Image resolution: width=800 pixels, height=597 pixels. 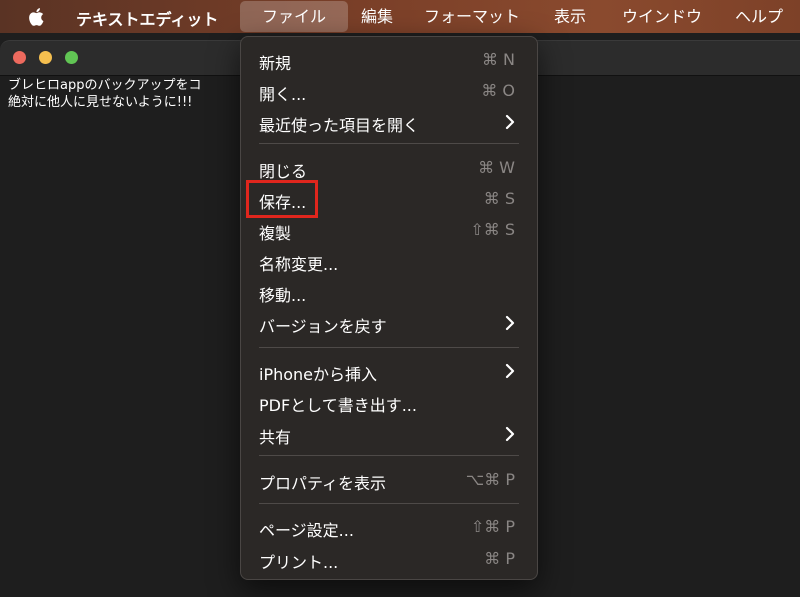 What do you see at coordinates (339, 125) in the screenshot?
I see `menu-item-label: 最近使った項目を開く` at bounding box center [339, 125].